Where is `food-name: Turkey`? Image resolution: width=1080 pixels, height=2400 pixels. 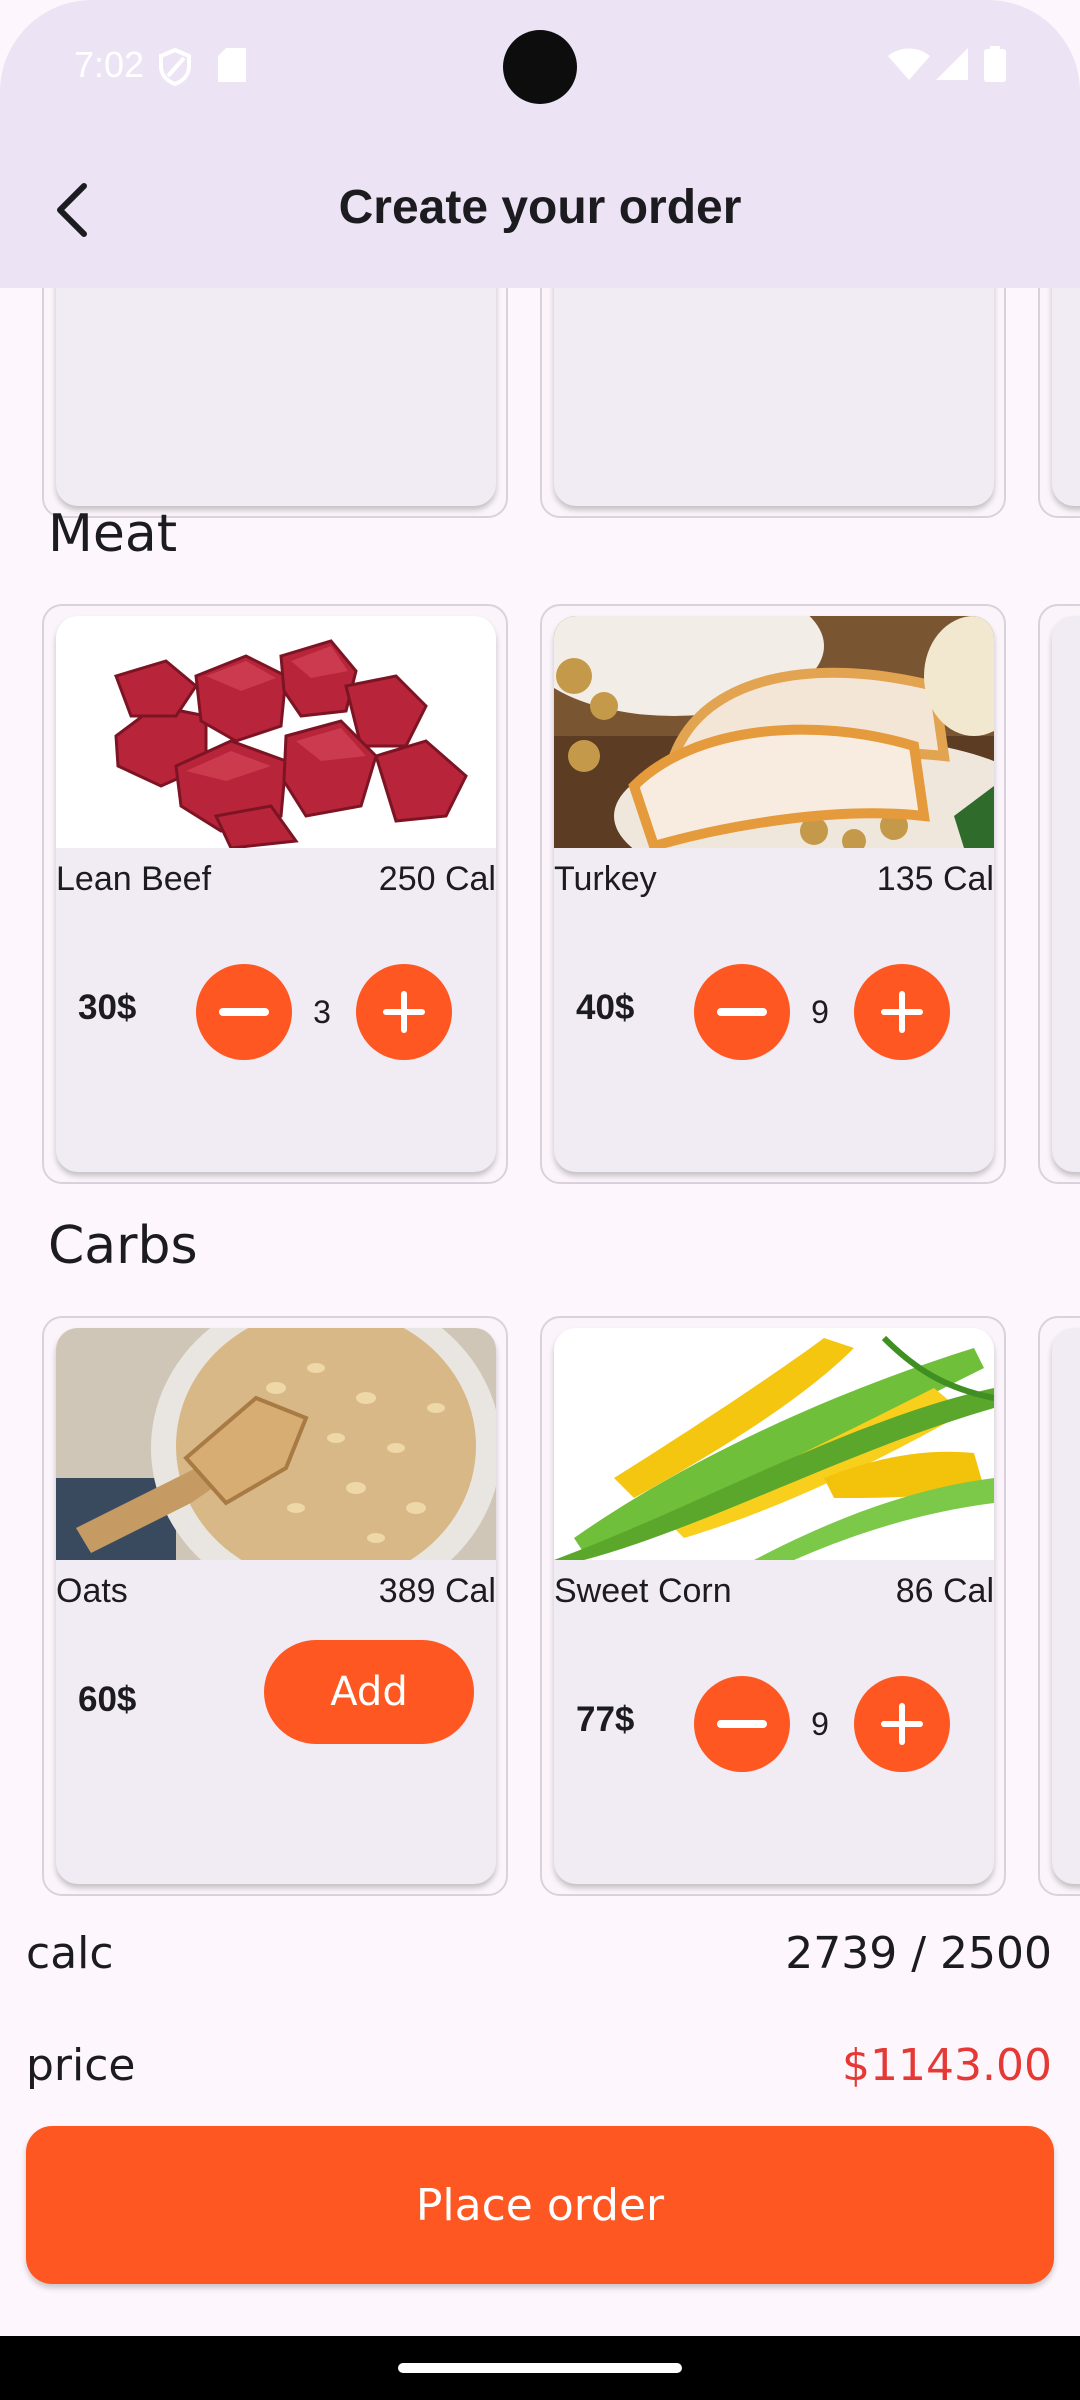 food-name: Turkey is located at coordinates (605, 879).